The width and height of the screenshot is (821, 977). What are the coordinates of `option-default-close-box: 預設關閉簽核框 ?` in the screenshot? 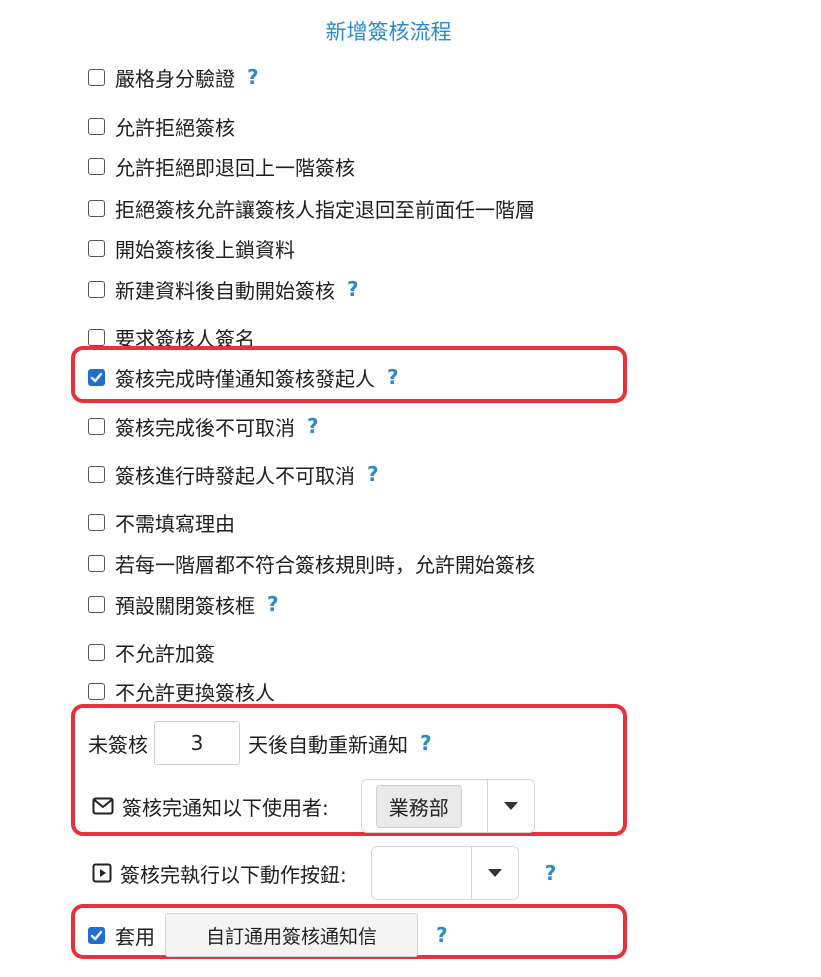 It's located at (183, 604).